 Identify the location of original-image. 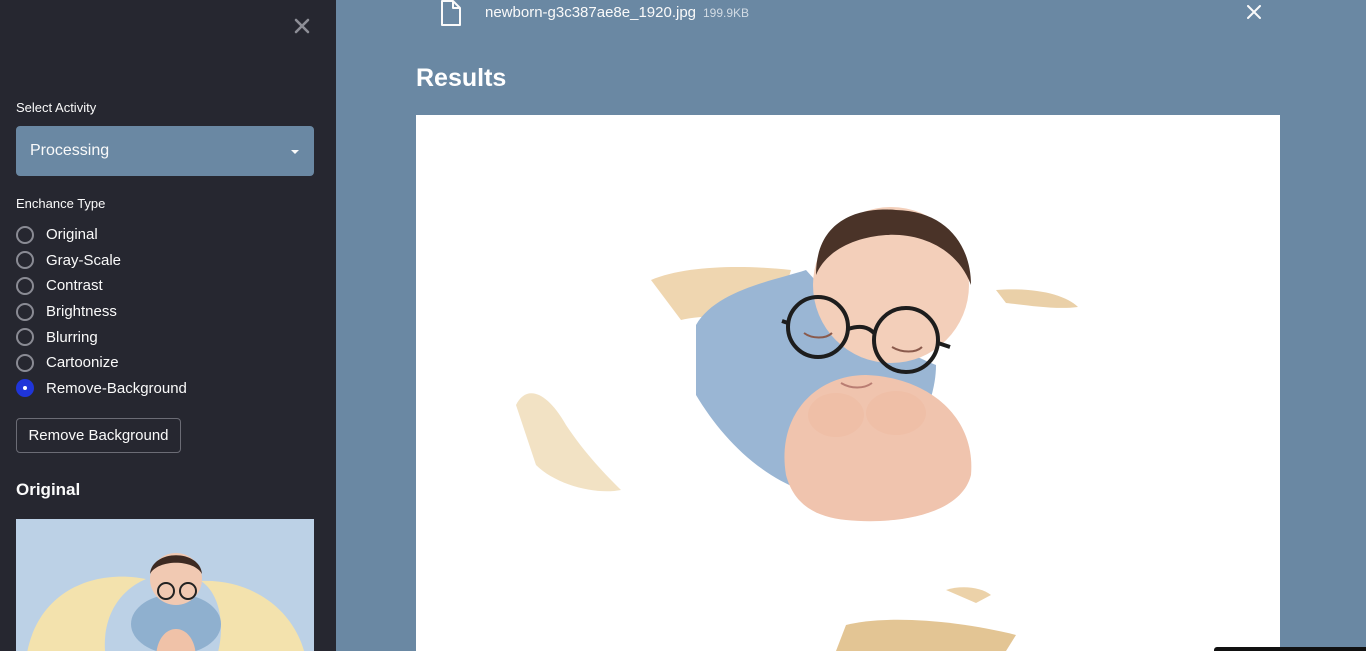
(165, 585).